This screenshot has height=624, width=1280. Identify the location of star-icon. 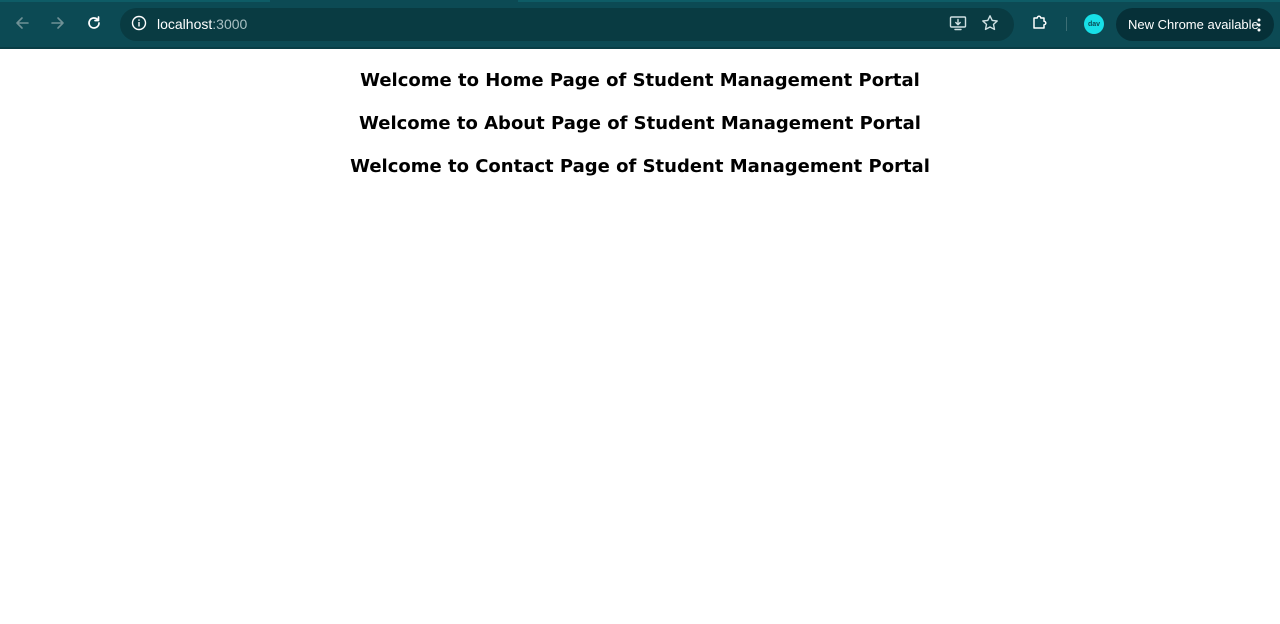
(990, 25).